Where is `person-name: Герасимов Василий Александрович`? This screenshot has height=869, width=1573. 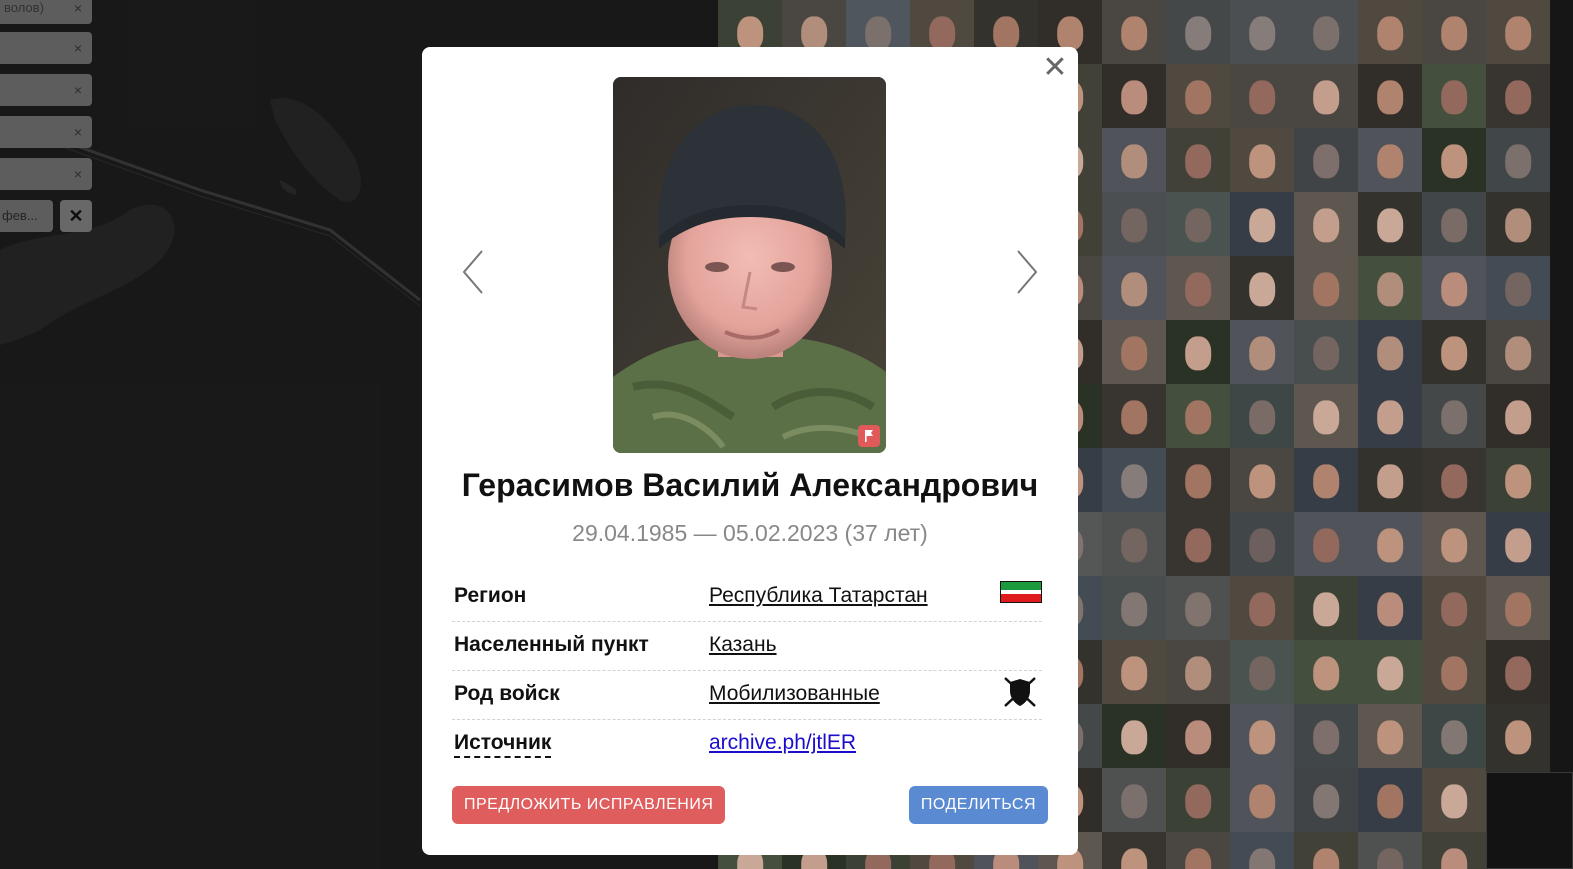
person-name: Герасимов Василий Александрович is located at coordinates (750, 485).